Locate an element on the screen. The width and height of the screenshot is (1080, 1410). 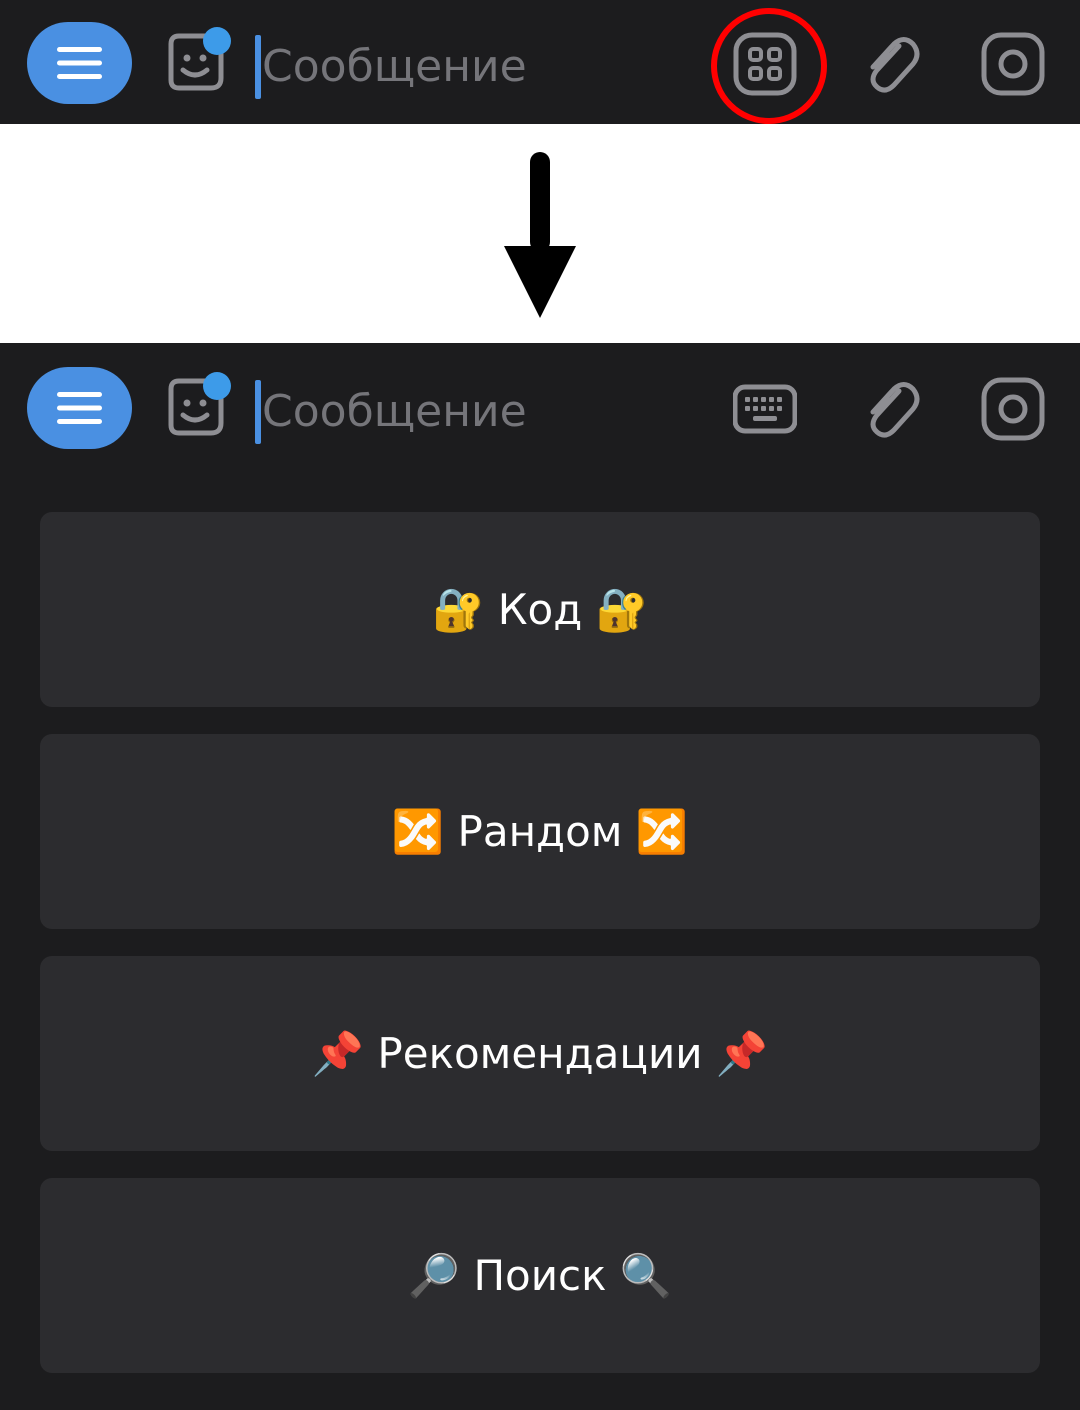
reply-button-random: 🔀 Рандом 🔀 is located at coordinates (540, 831).